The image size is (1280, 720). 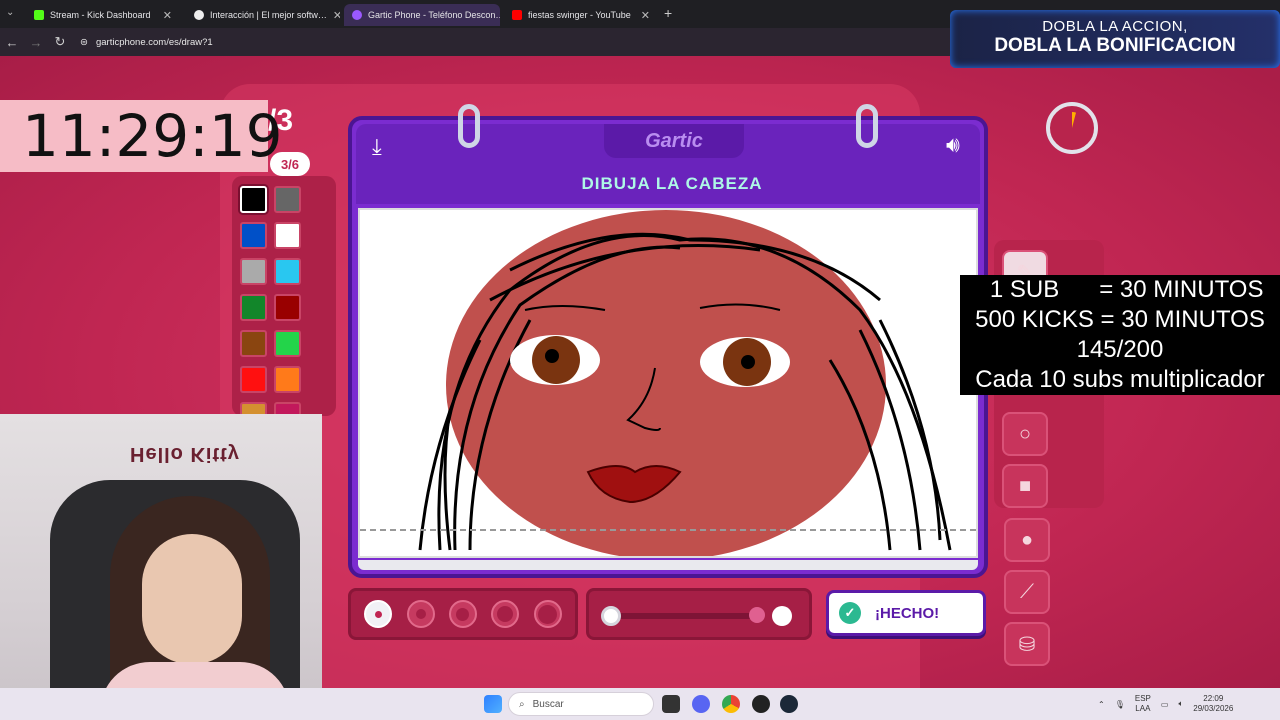 What do you see at coordinates (10, 12) in the screenshot?
I see `tab-list-icon: ⌄` at bounding box center [10, 12].